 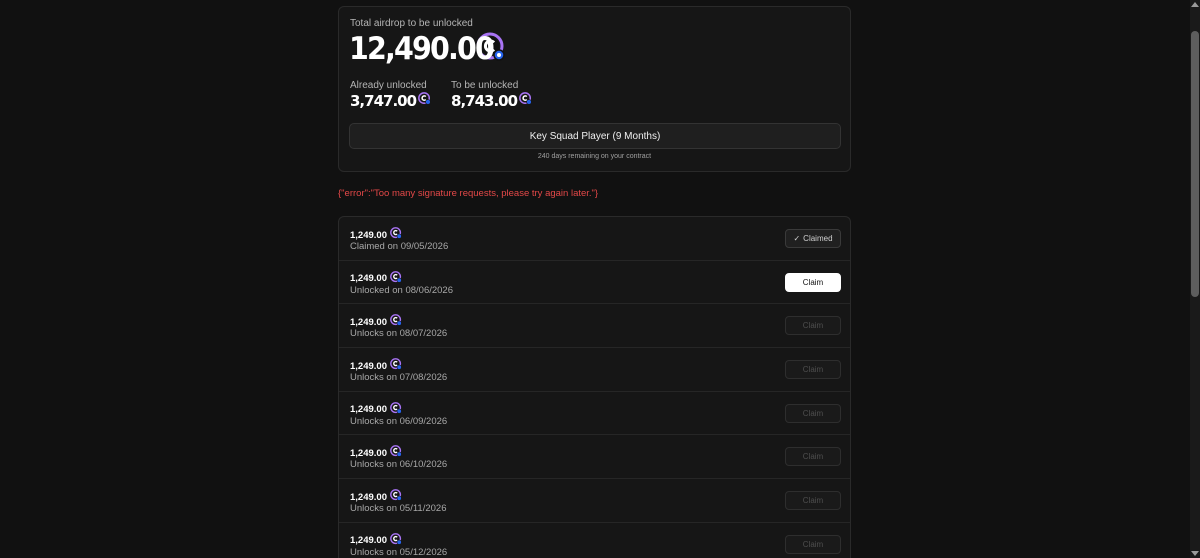 What do you see at coordinates (388, 85) in the screenshot?
I see `already-unlocked-label: Already unlocked` at bounding box center [388, 85].